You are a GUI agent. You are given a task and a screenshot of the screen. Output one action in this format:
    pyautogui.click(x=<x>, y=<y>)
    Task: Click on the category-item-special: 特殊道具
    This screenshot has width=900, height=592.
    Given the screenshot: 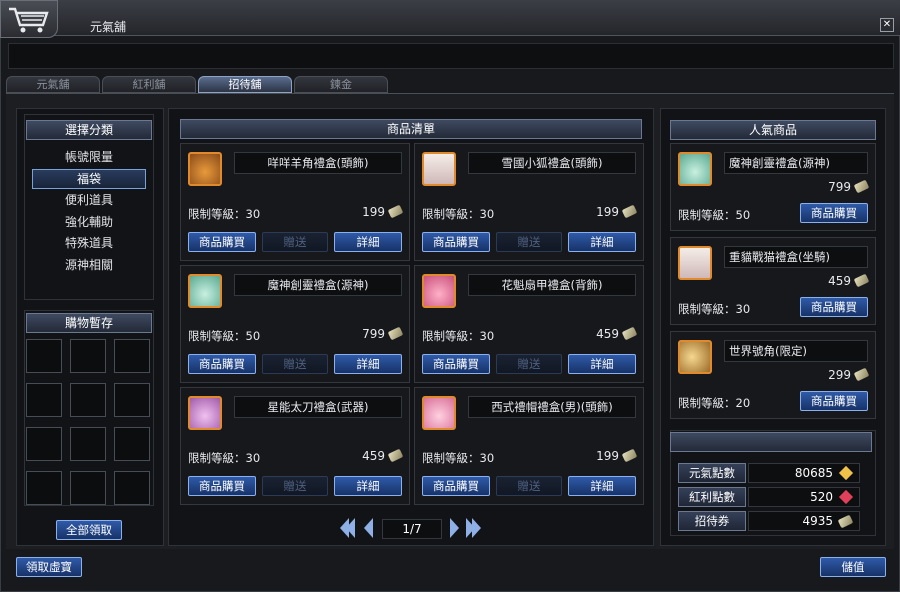 What is the action you would take?
    pyautogui.click(x=89, y=244)
    